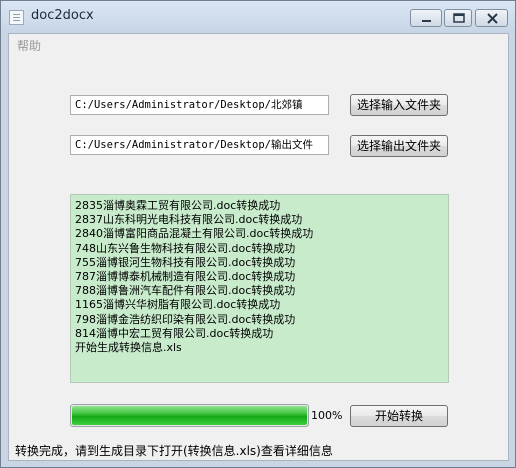 This screenshot has height=468, width=516. Describe the element at coordinates (327, 415) in the screenshot. I see `progress-percent: 100%` at that location.